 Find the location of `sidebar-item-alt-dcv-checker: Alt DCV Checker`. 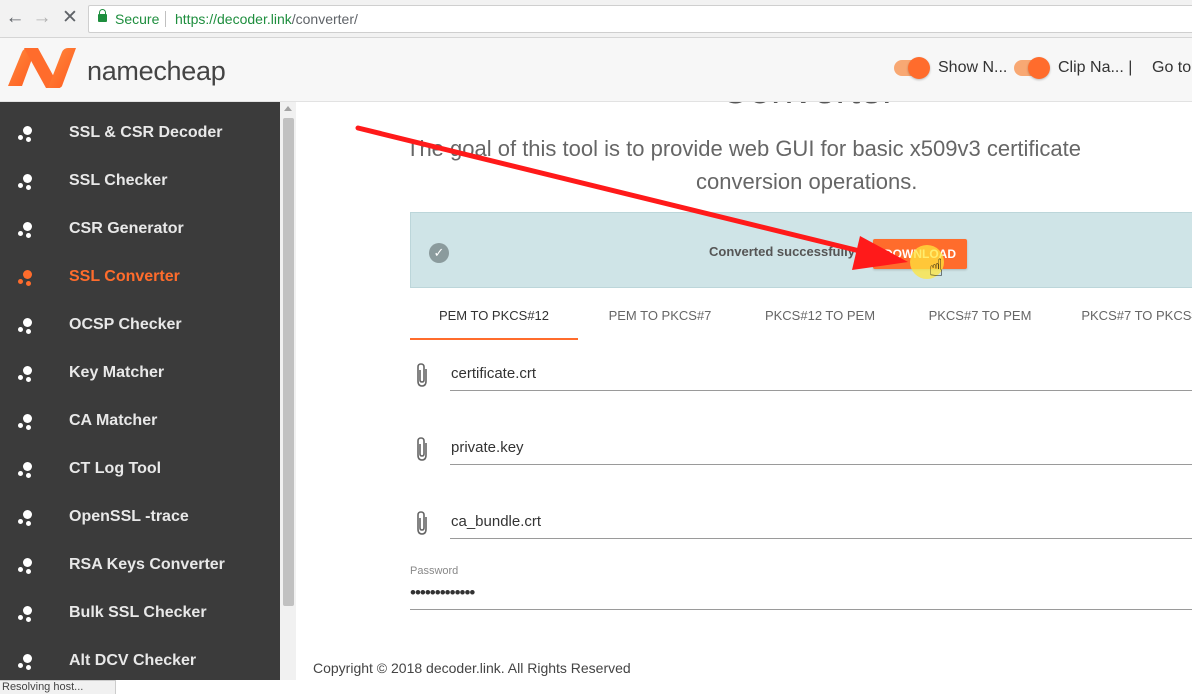

sidebar-item-alt-dcv-checker: Alt DCV Checker is located at coordinates (140, 659).